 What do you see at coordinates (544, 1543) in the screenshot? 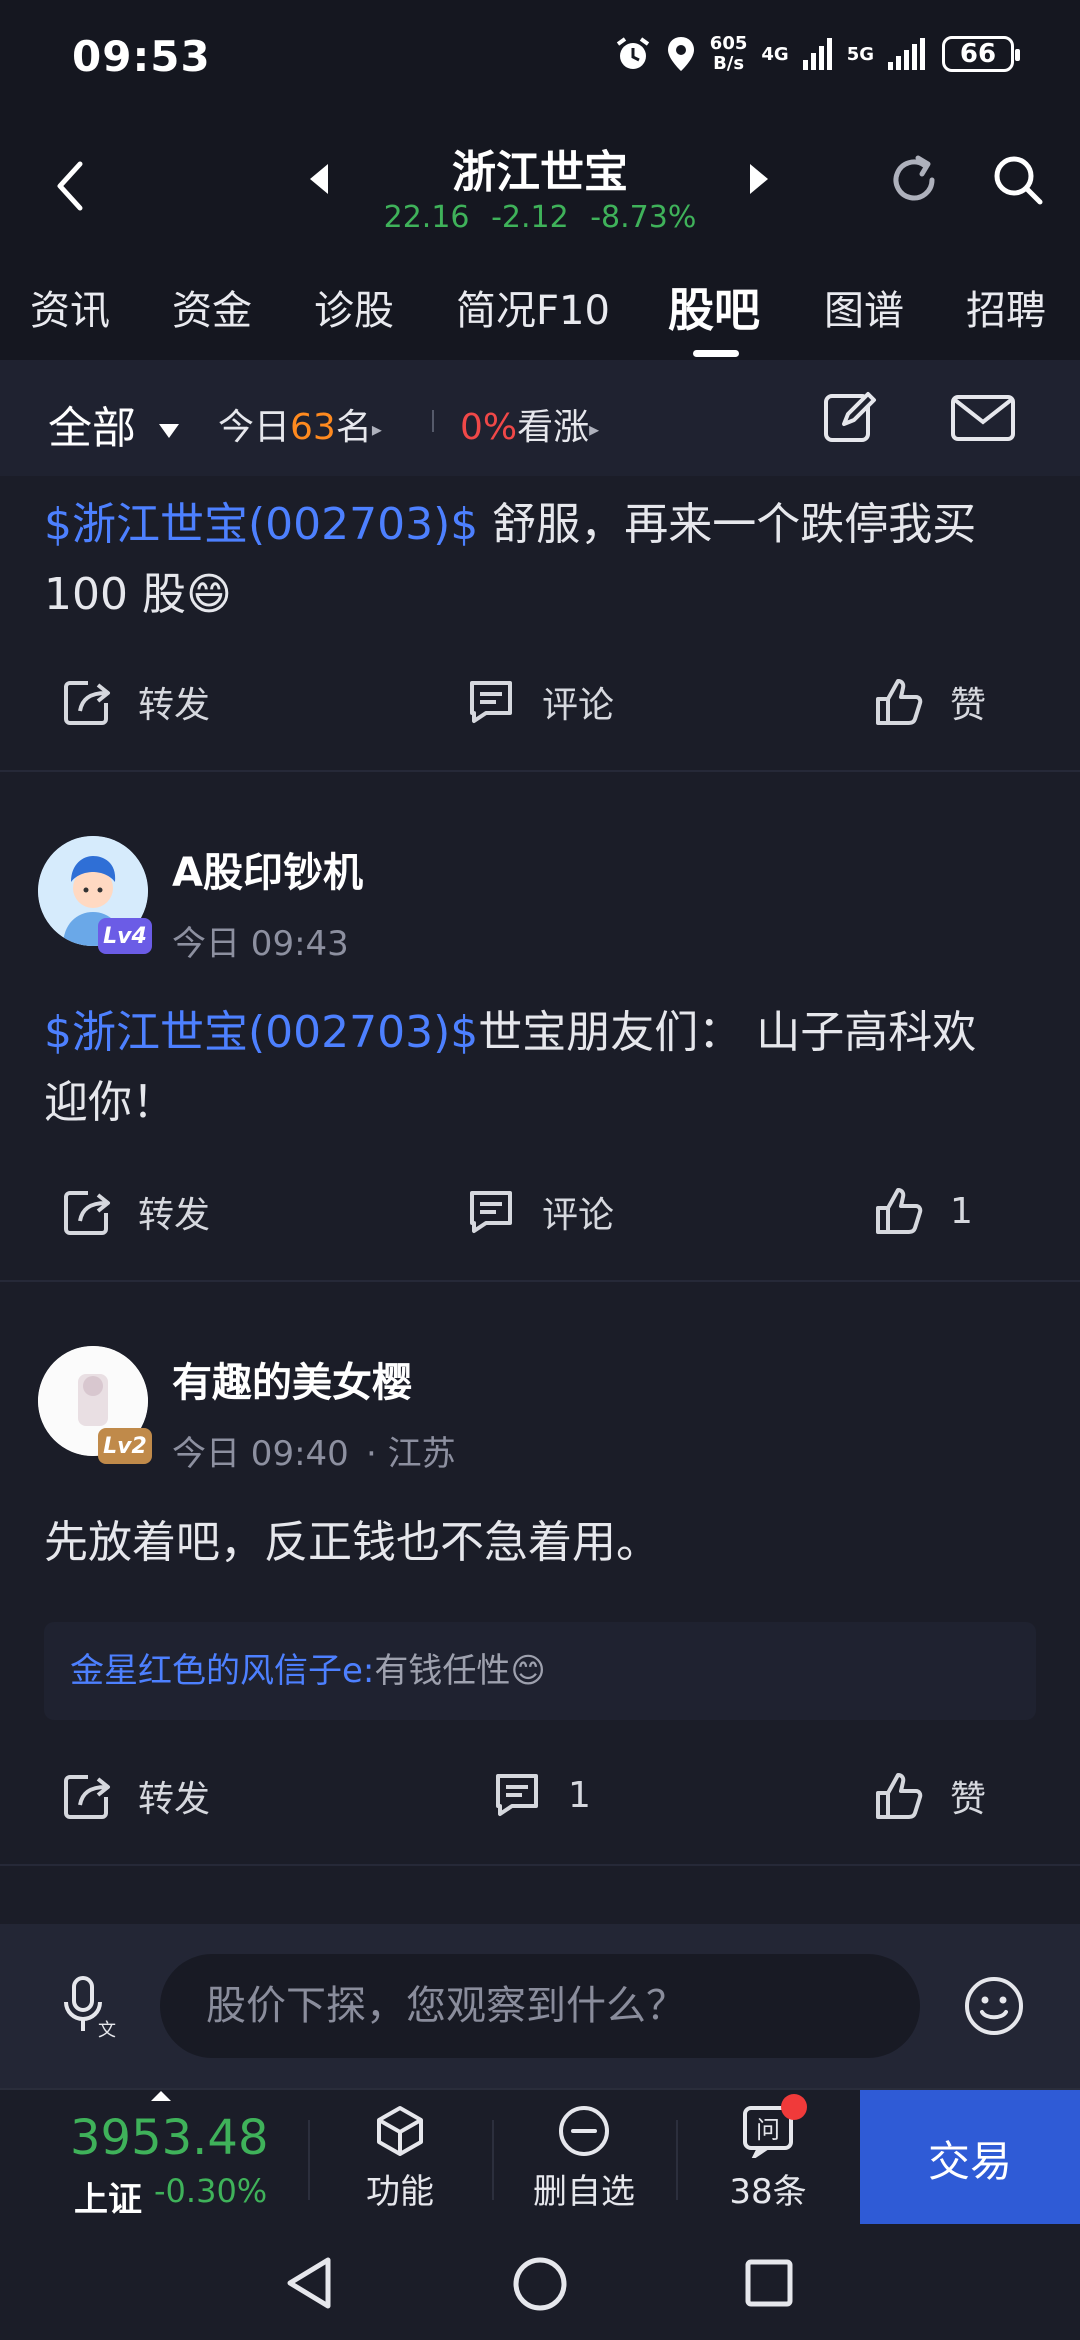
I see `post-content: 先放着吧，反正钱也不急着用。` at bounding box center [544, 1543].